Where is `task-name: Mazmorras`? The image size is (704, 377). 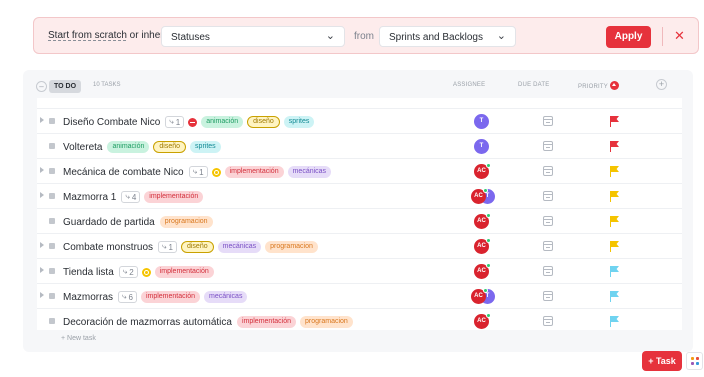
task-name: Mazmorras is located at coordinates (88, 297).